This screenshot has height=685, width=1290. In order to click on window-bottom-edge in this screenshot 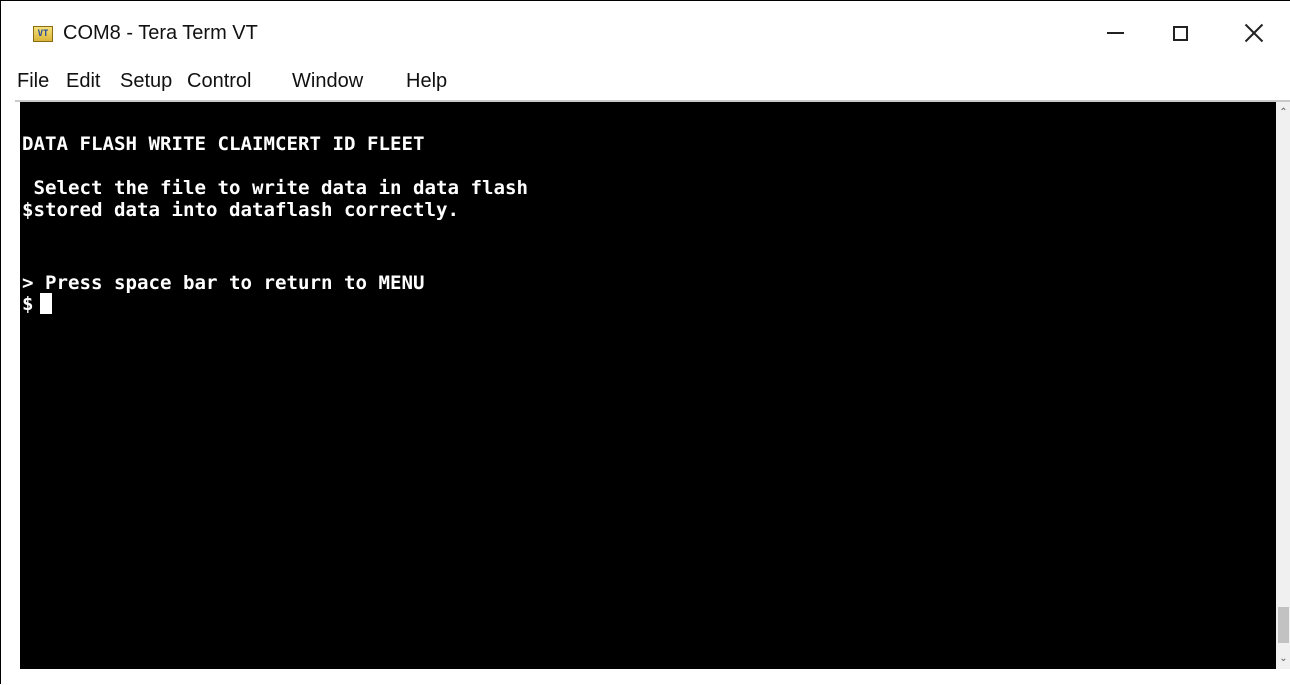, I will do `click(652, 677)`.